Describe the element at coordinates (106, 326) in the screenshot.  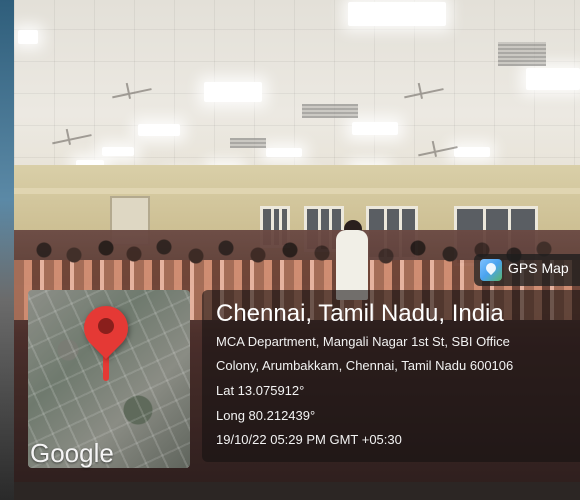
I see `map-pin-center` at that location.